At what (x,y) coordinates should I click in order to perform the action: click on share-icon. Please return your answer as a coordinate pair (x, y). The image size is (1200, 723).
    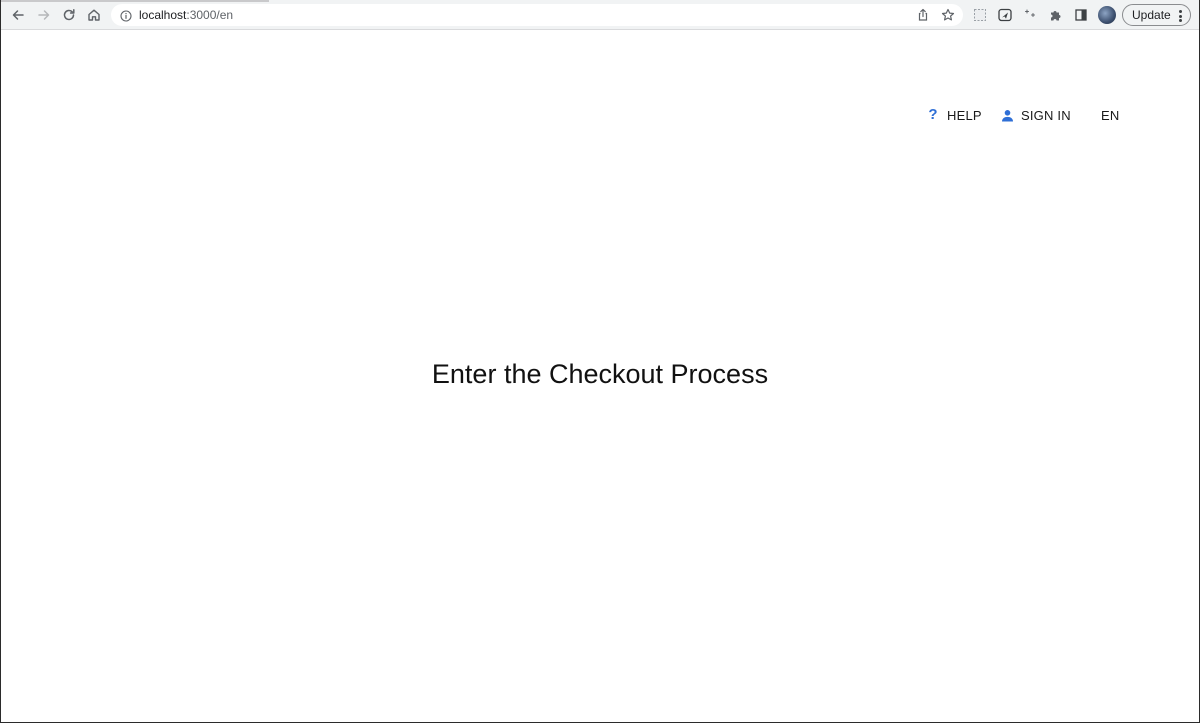
    Looking at the image, I should click on (923, 15).